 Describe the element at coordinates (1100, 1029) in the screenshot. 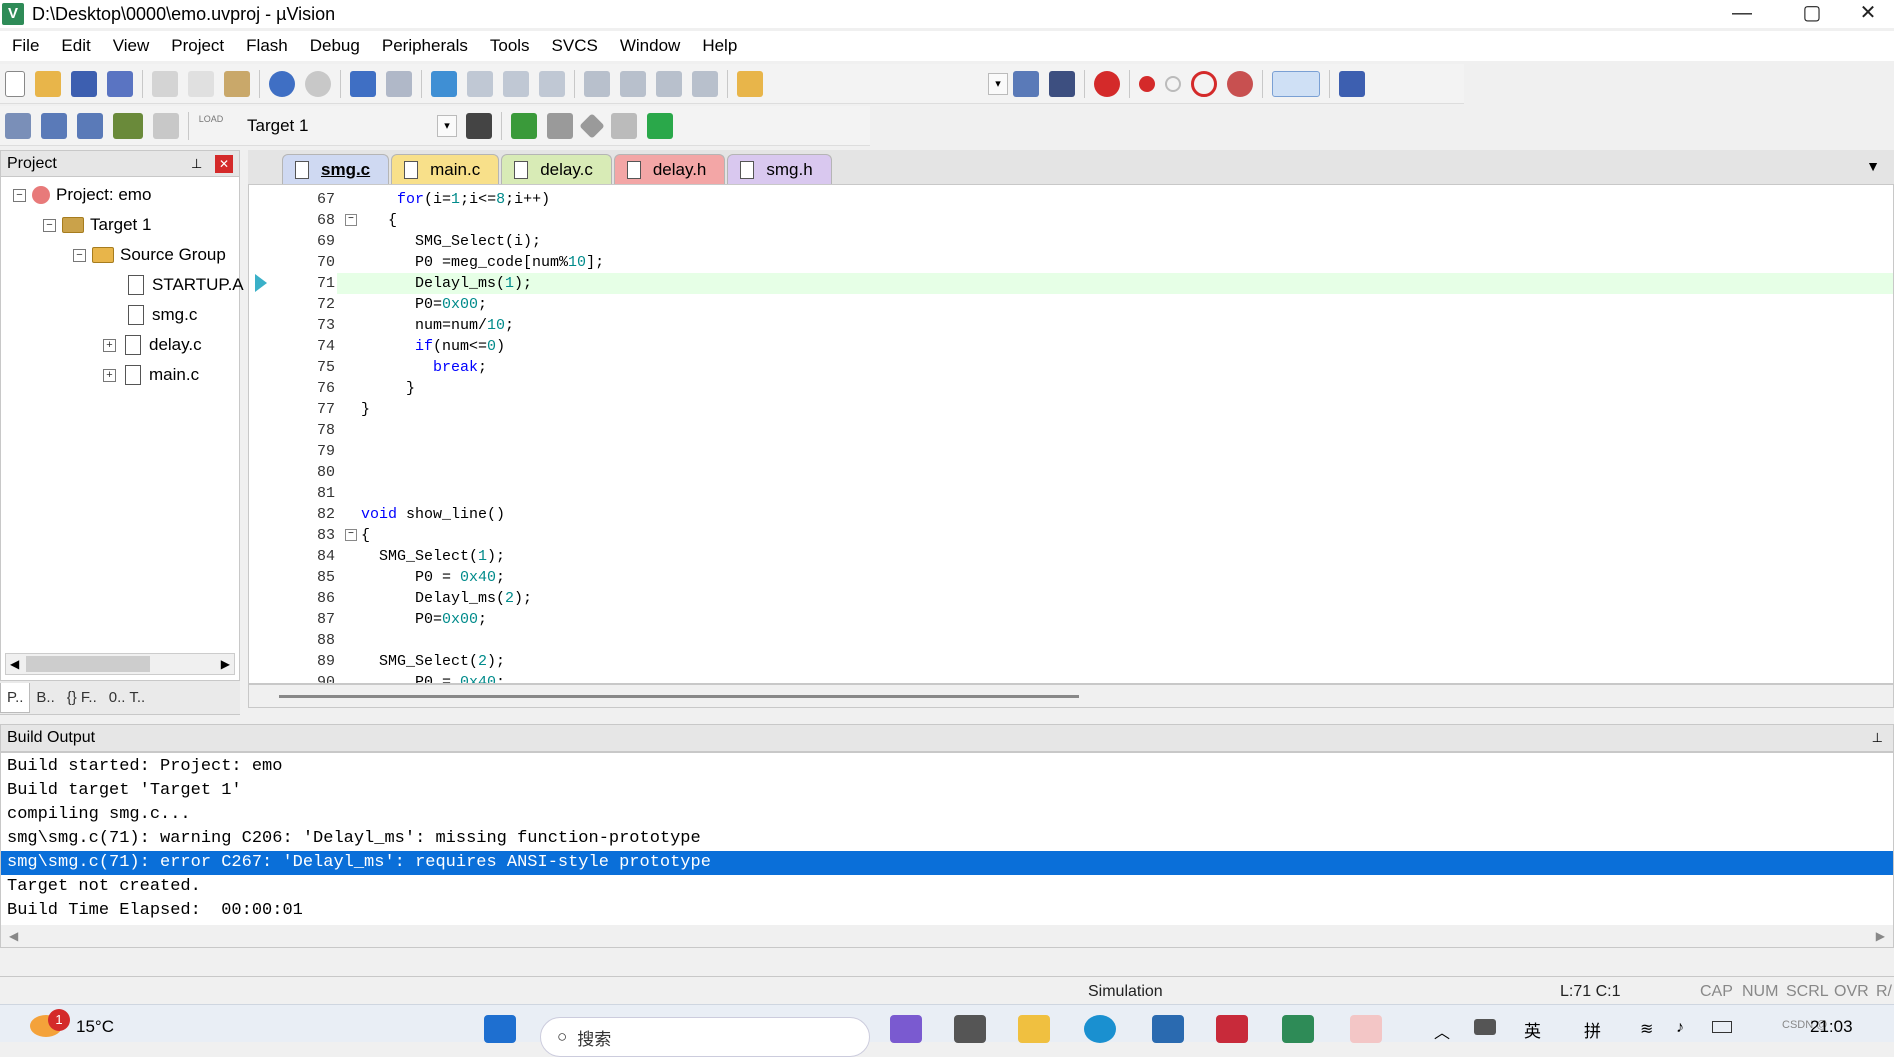

I see `edge-icon` at that location.